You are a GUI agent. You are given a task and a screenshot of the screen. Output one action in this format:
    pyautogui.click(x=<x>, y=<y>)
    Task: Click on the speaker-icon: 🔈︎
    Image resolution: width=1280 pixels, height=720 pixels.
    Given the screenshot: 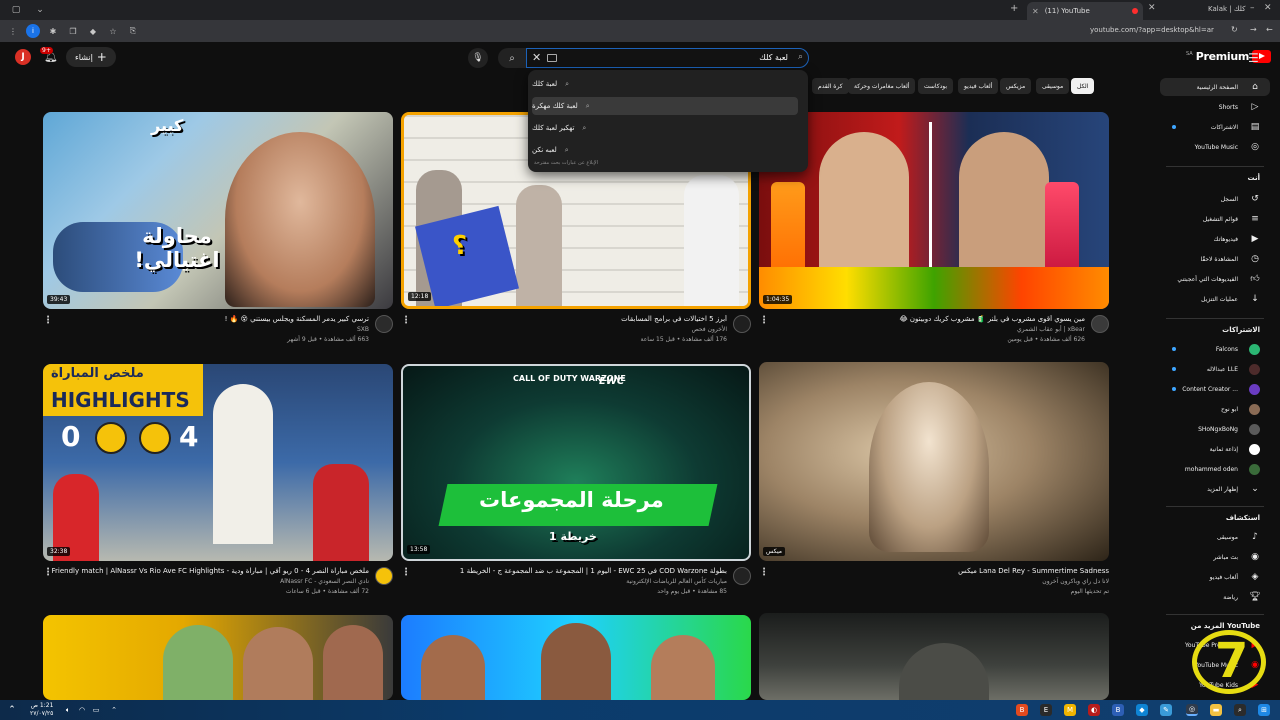 What is the action you would take?
    pyautogui.click(x=68, y=710)
    